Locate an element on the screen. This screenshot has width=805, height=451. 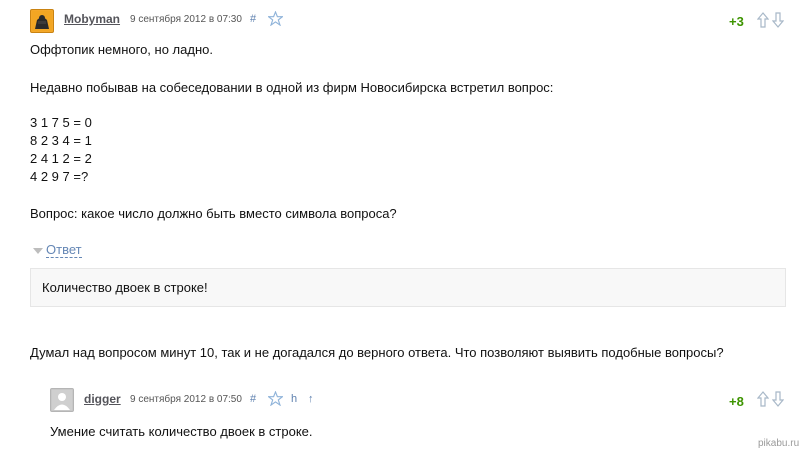
comment-date: 9 сентября 2012 в 07:30 is located at coordinates (186, 19).